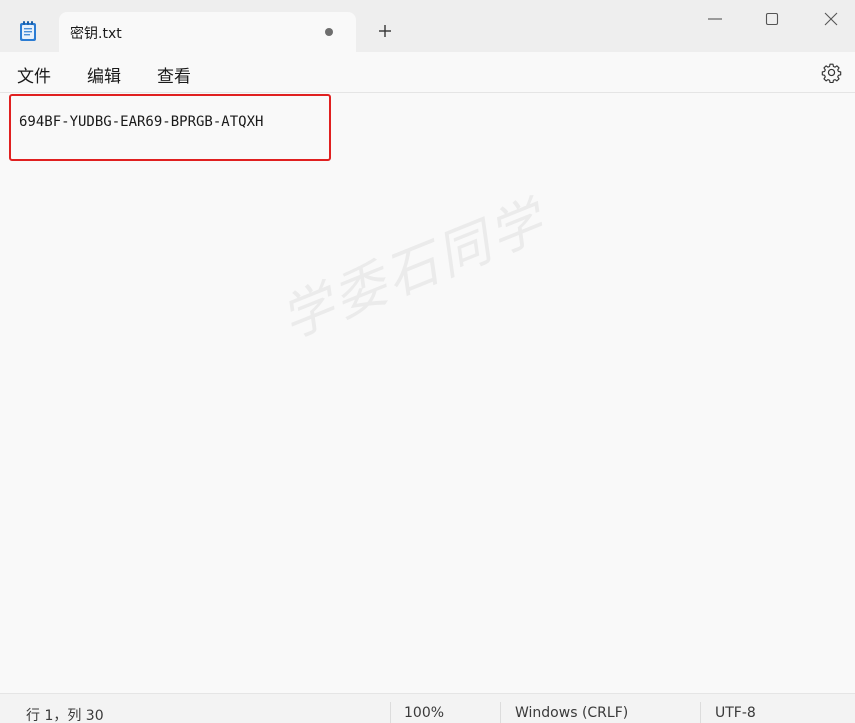  I want to click on notepad-icon, so click(28, 31).